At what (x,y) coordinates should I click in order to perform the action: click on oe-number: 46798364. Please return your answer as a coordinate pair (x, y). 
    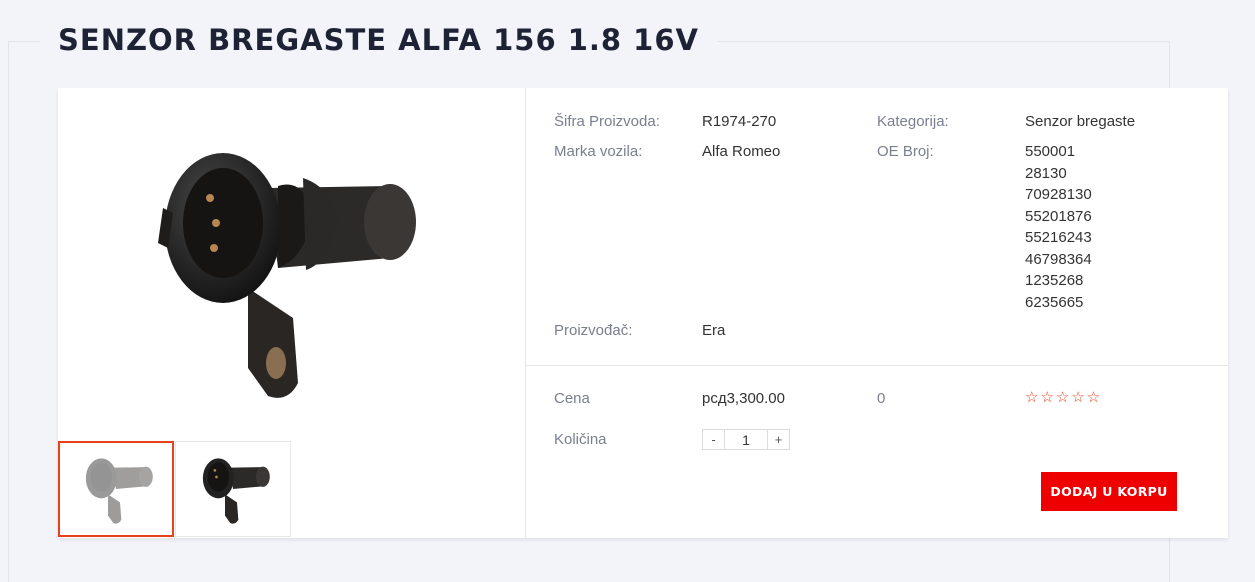
    Looking at the image, I should click on (1058, 259).